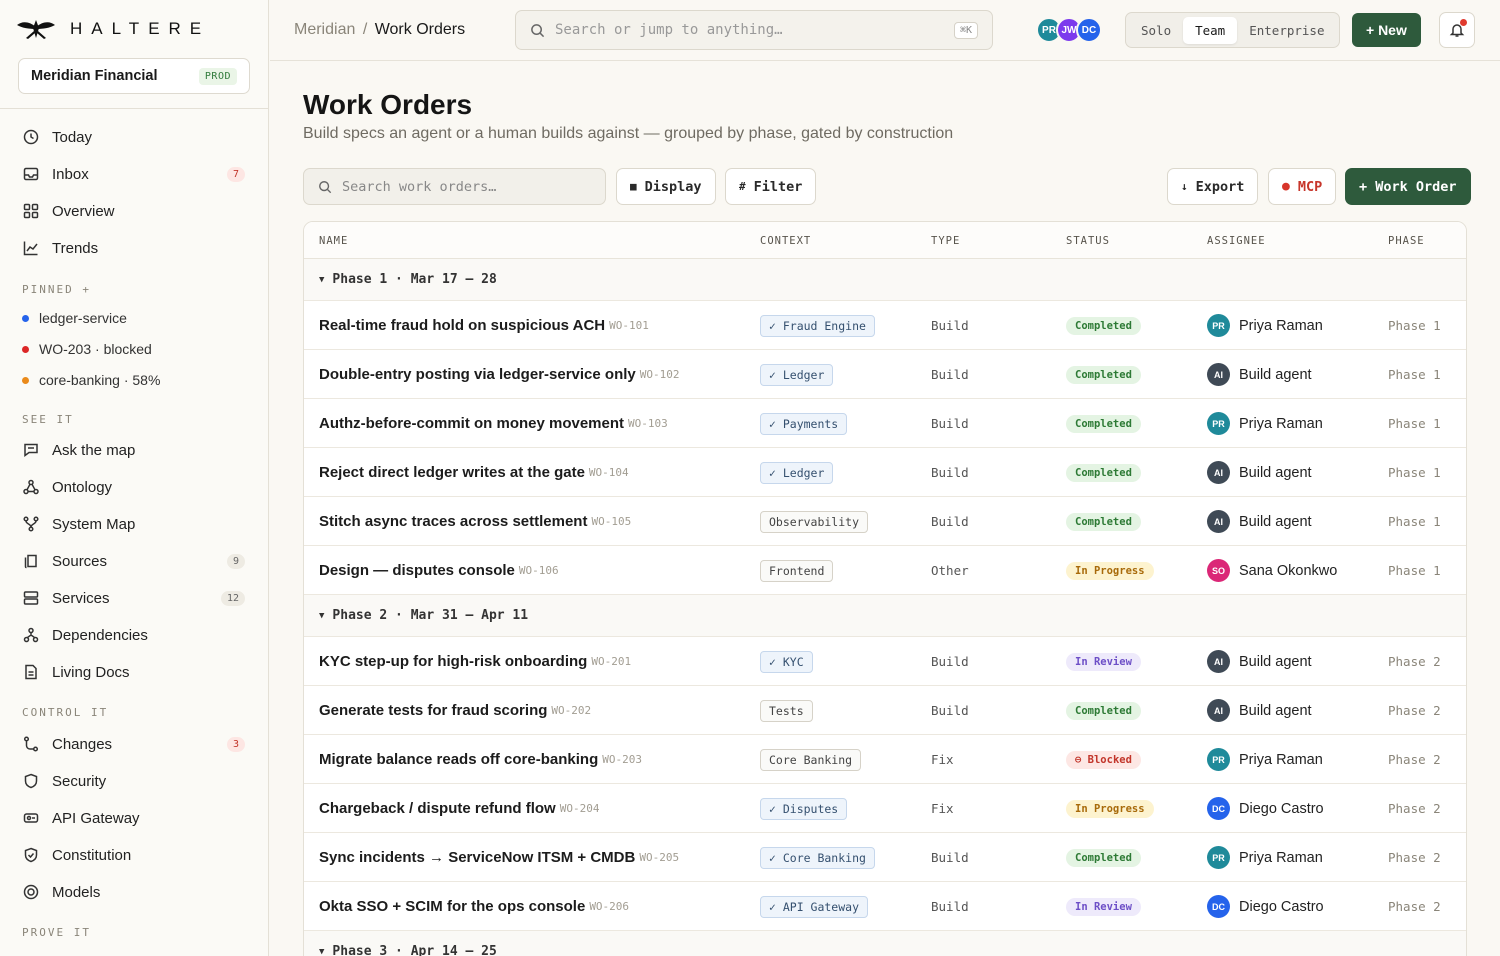 This screenshot has height=956, width=1500. Describe the element at coordinates (885, 616) in the screenshot. I see `phase-group-header: ▼ Phase 2 · Mar 31 – Apr 11` at that location.